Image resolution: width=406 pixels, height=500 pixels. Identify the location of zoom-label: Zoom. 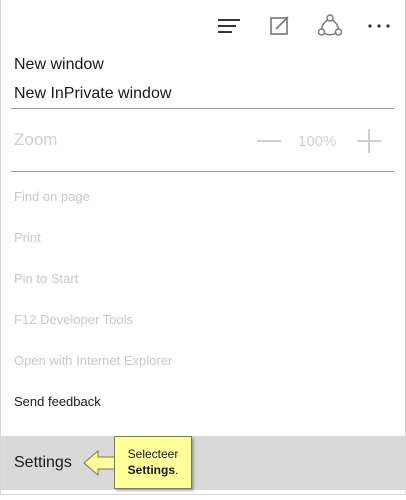
(36, 139).